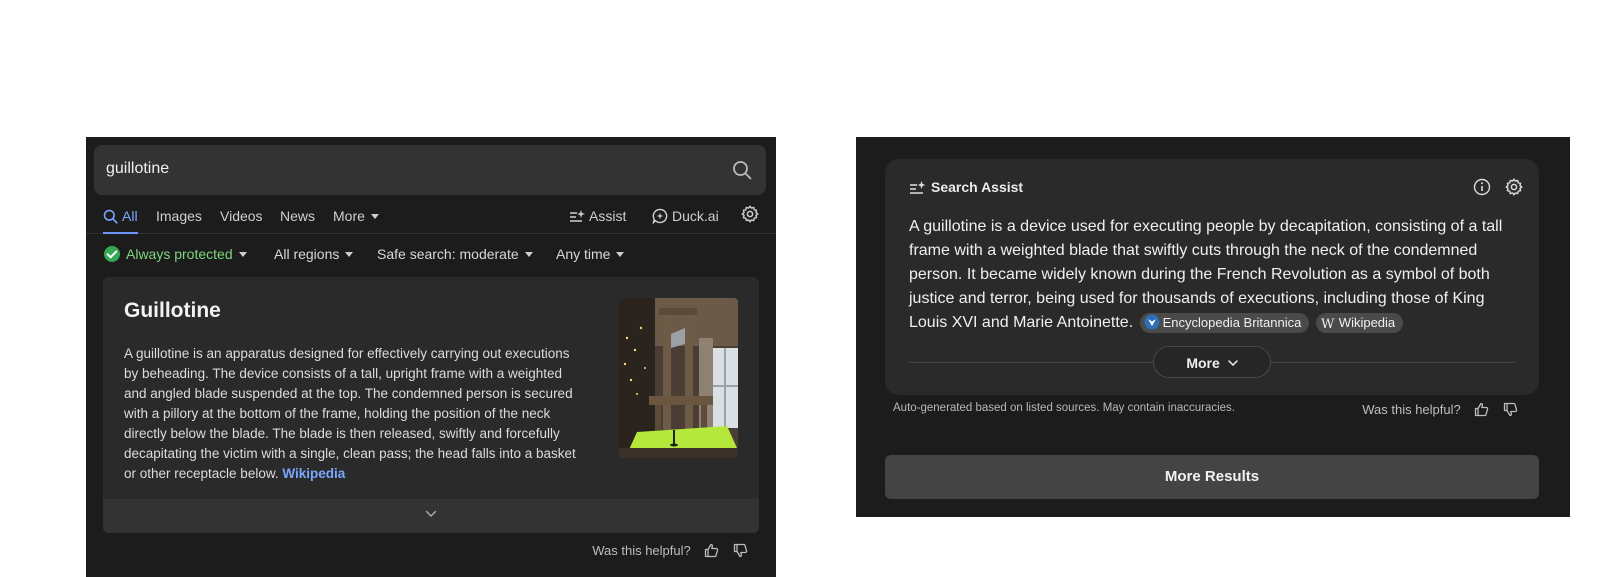  Describe the element at coordinates (448, 254) in the screenshot. I see `safe-search-label: Safe search: moderate` at that location.